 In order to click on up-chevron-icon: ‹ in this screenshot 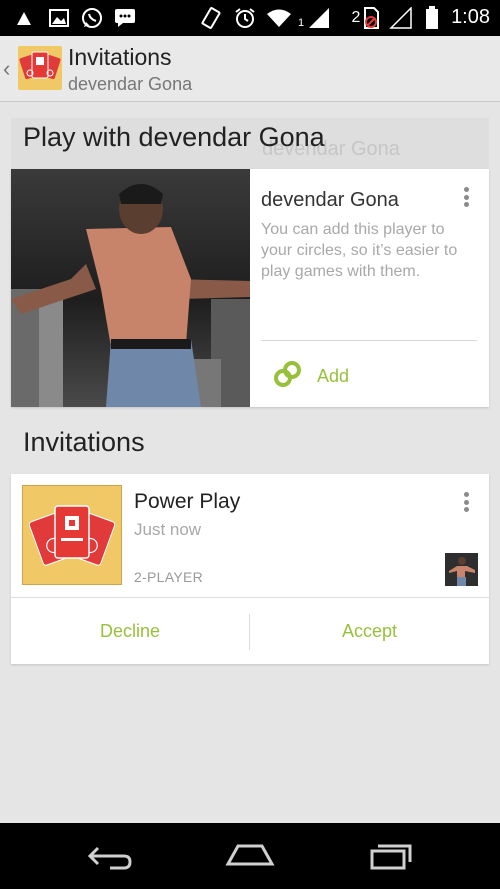, I will do `click(6, 69)`.